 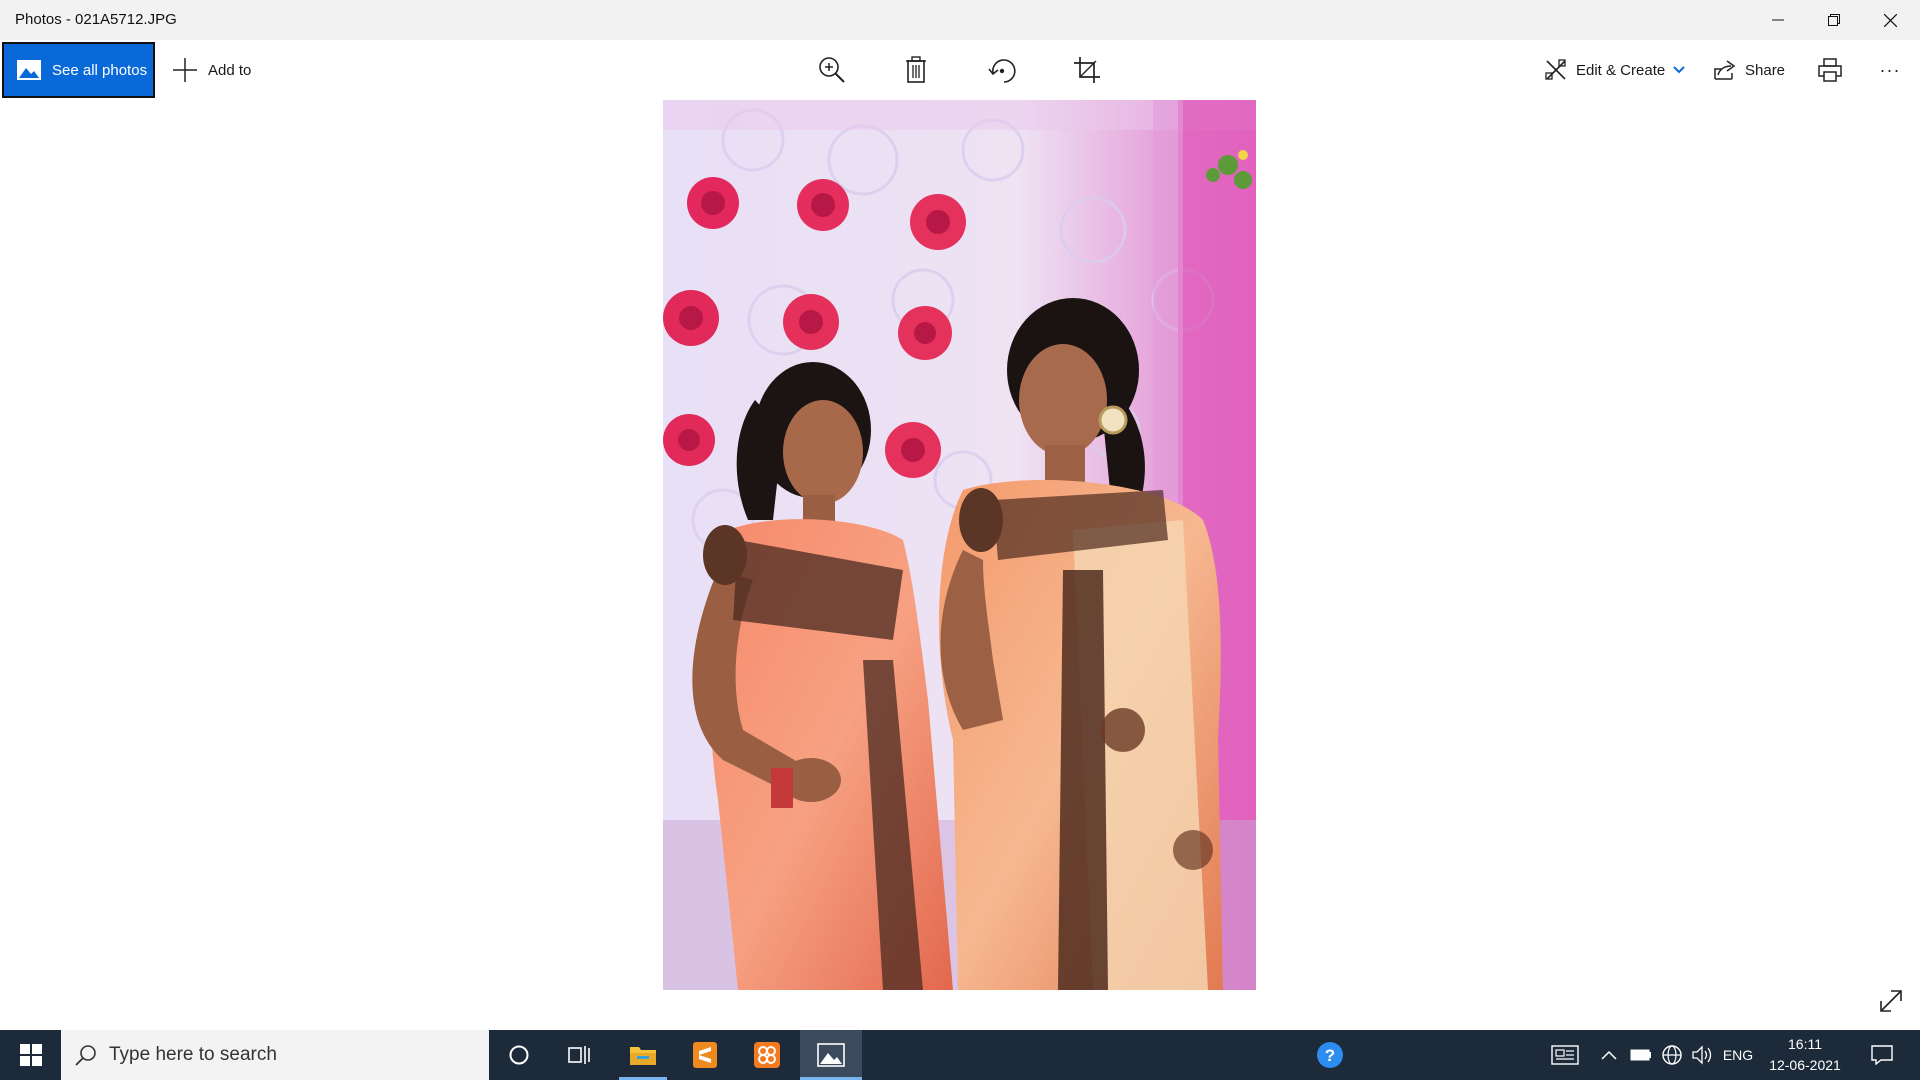 I want to click on speaker-icon, so click(x=1702, y=1055).